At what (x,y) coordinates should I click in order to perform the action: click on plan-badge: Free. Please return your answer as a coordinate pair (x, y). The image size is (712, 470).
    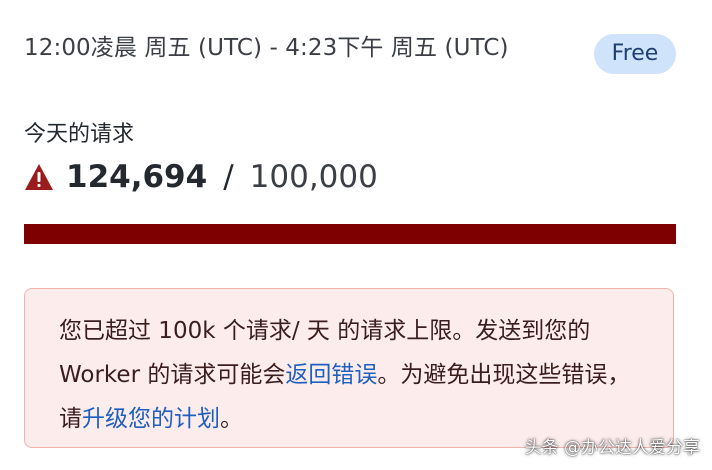
    Looking at the image, I should click on (635, 54).